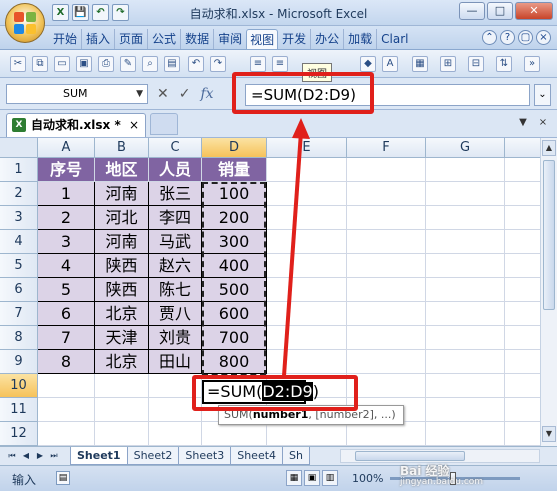 Image resolution: width=557 pixels, height=491 pixels. What do you see at coordinates (19, 242) in the screenshot?
I see `row-header-4: 4` at bounding box center [19, 242].